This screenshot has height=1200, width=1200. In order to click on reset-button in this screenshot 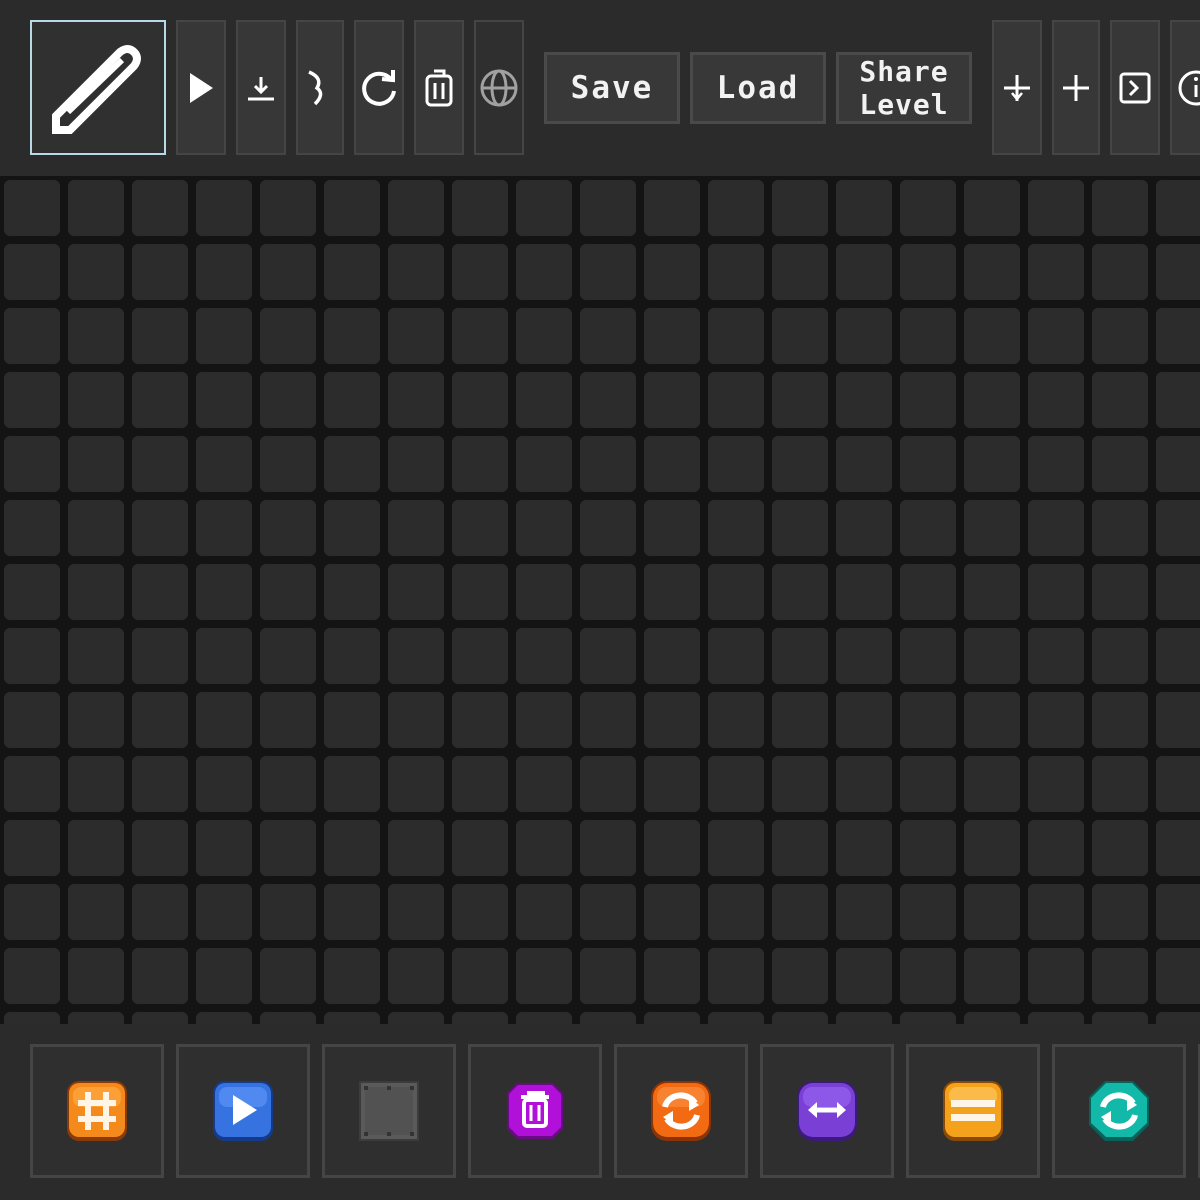, I will do `click(379, 87)`.